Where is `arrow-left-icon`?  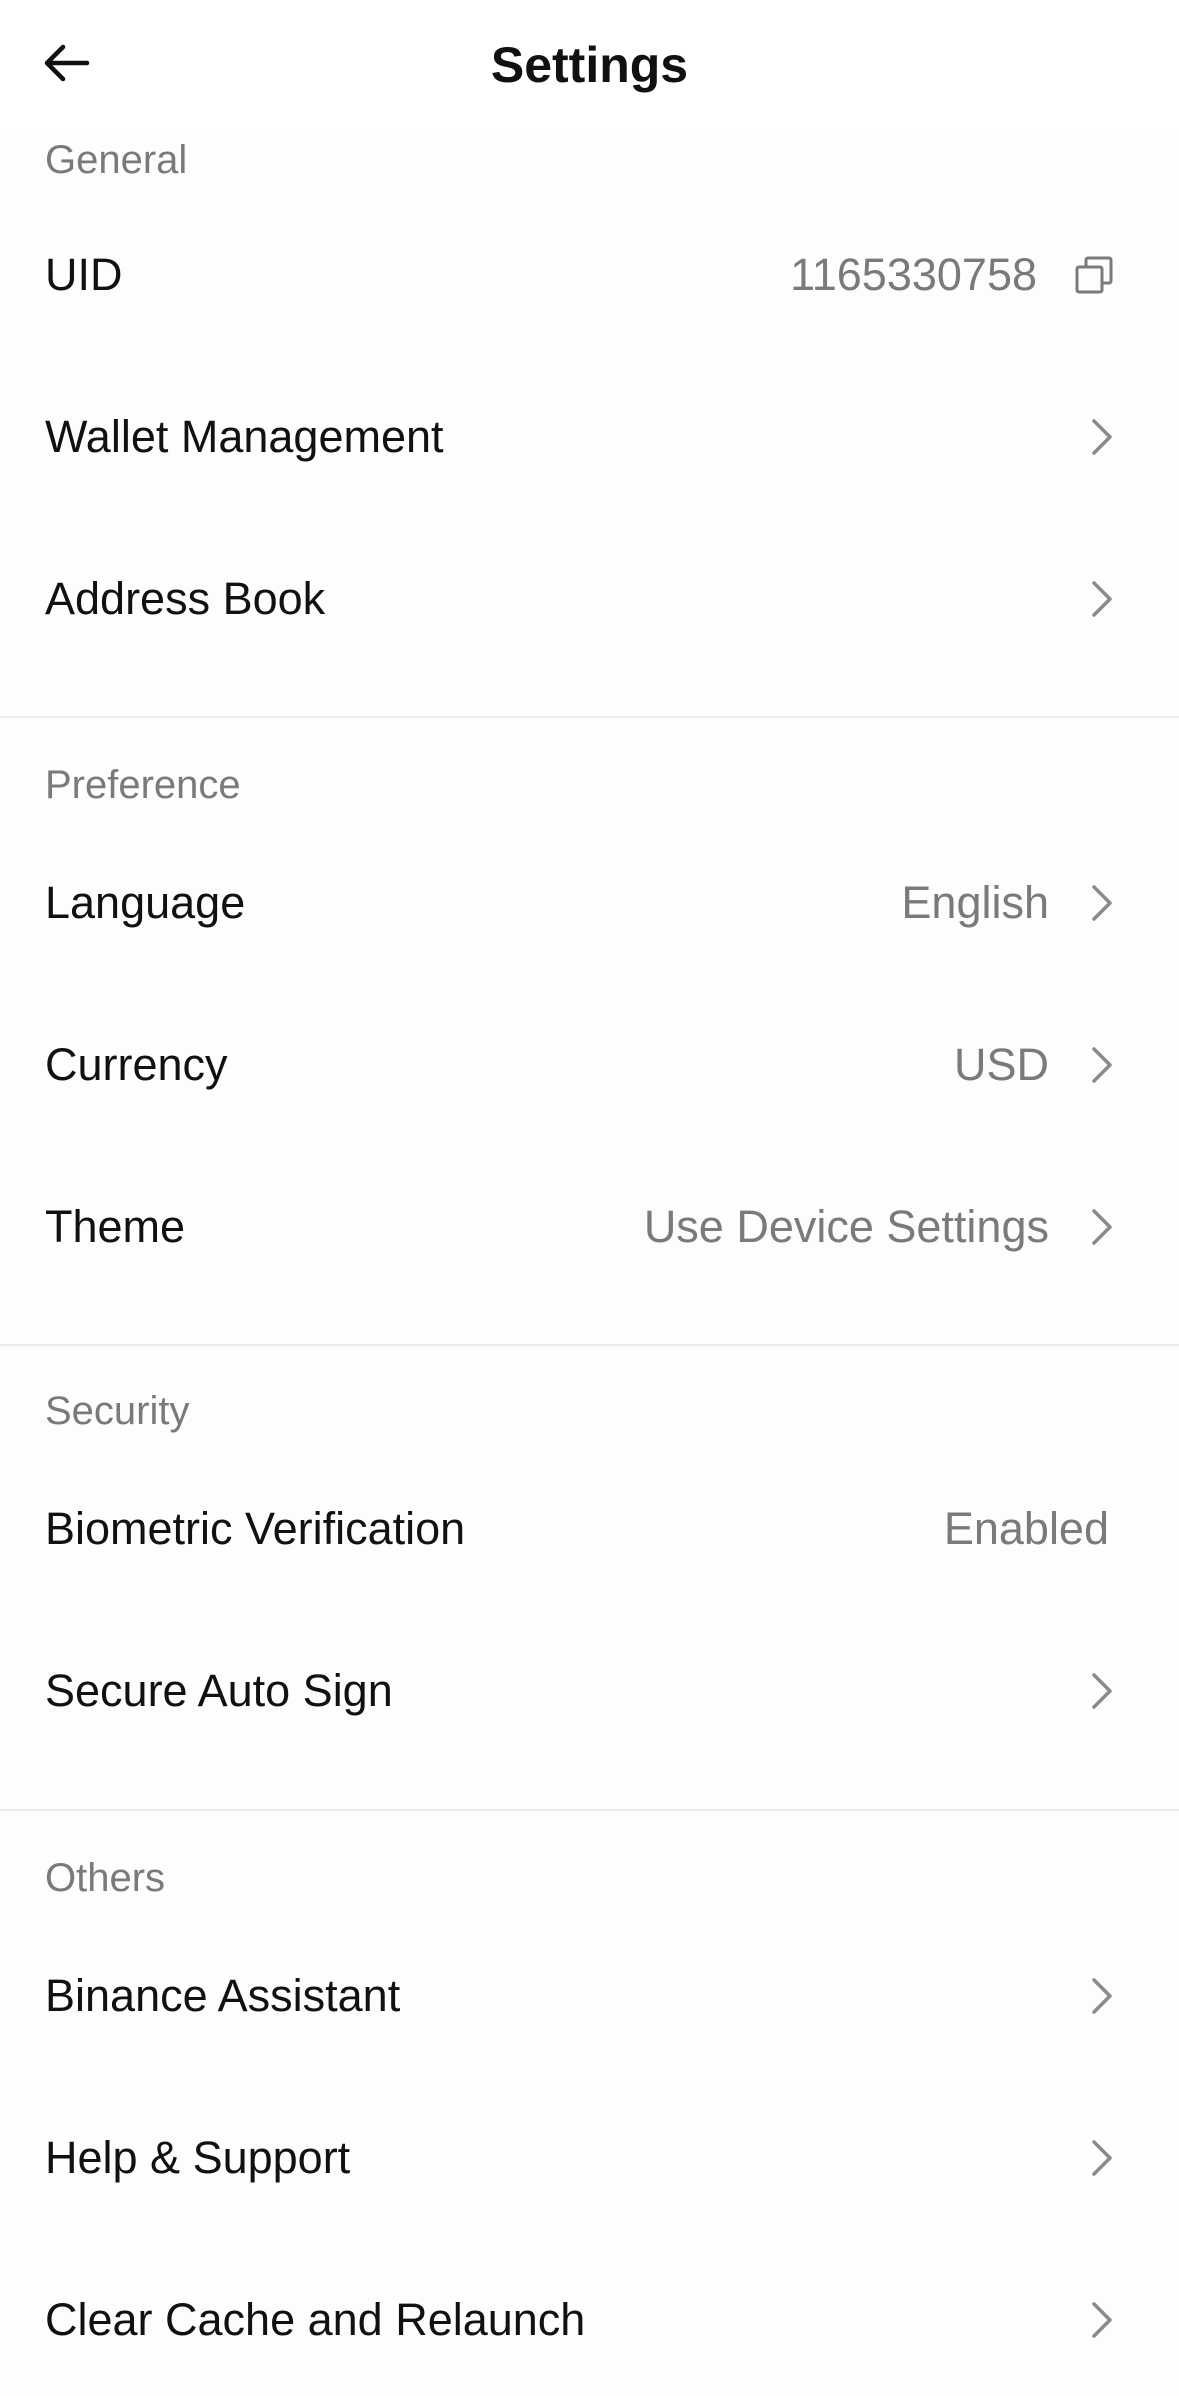
arrow-left-icon is located at coordinates (66, 65).